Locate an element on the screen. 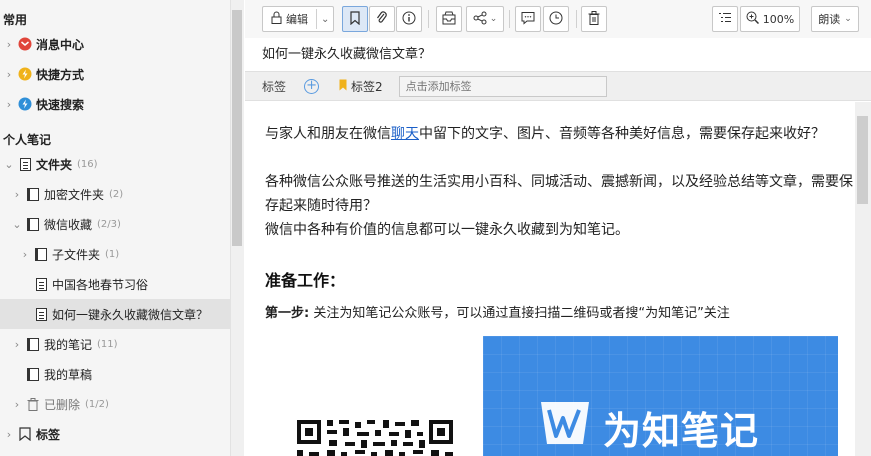 The image size is (871, 456). sidebar-item-label: 快捷方式 is located at coordinates (60, 74).